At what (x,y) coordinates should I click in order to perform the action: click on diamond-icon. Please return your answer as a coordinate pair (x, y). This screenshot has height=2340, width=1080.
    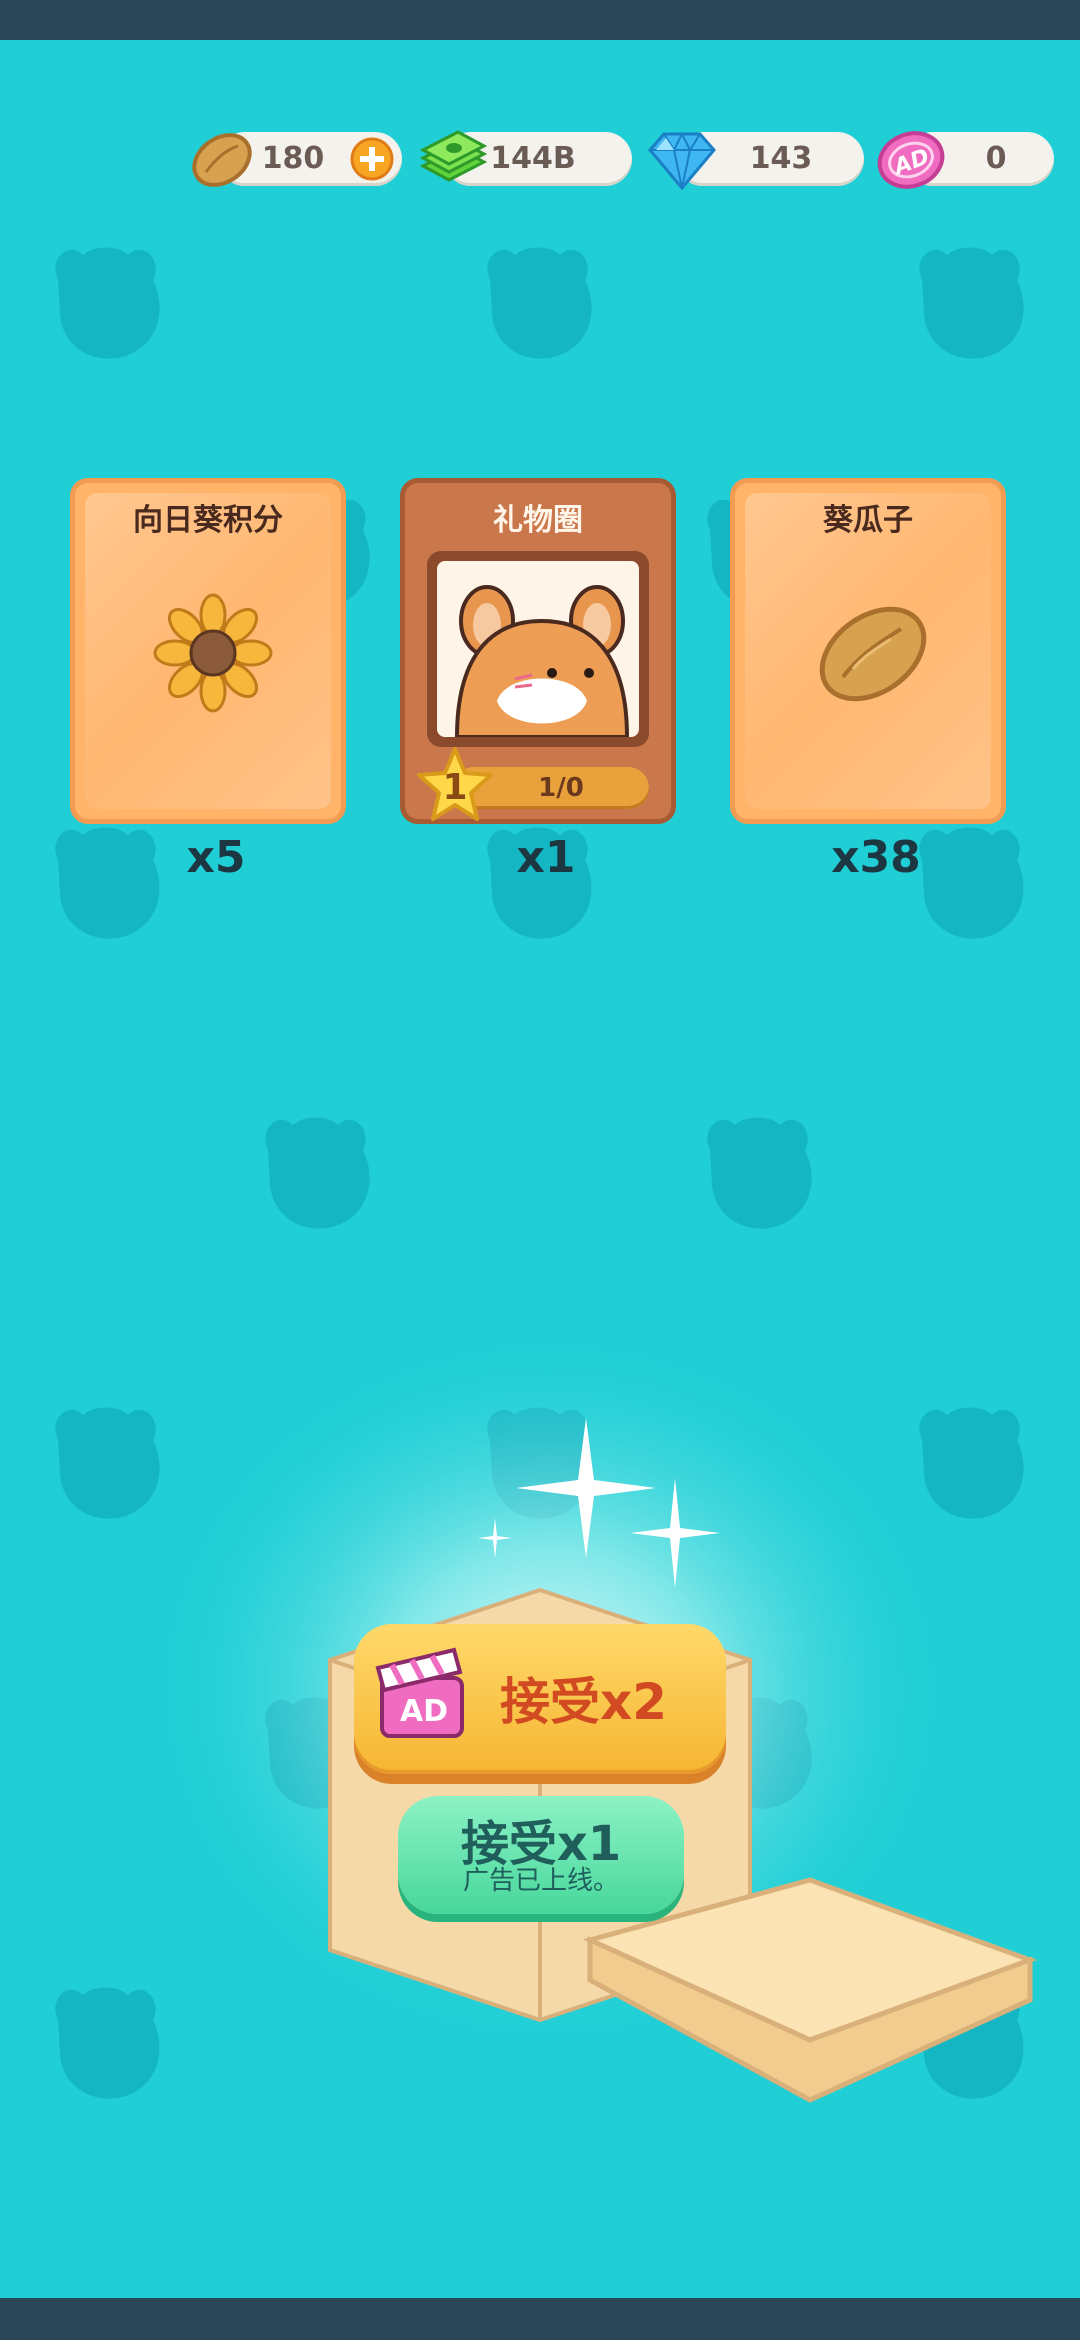
    Looking at the image, I should click on (682, 161).